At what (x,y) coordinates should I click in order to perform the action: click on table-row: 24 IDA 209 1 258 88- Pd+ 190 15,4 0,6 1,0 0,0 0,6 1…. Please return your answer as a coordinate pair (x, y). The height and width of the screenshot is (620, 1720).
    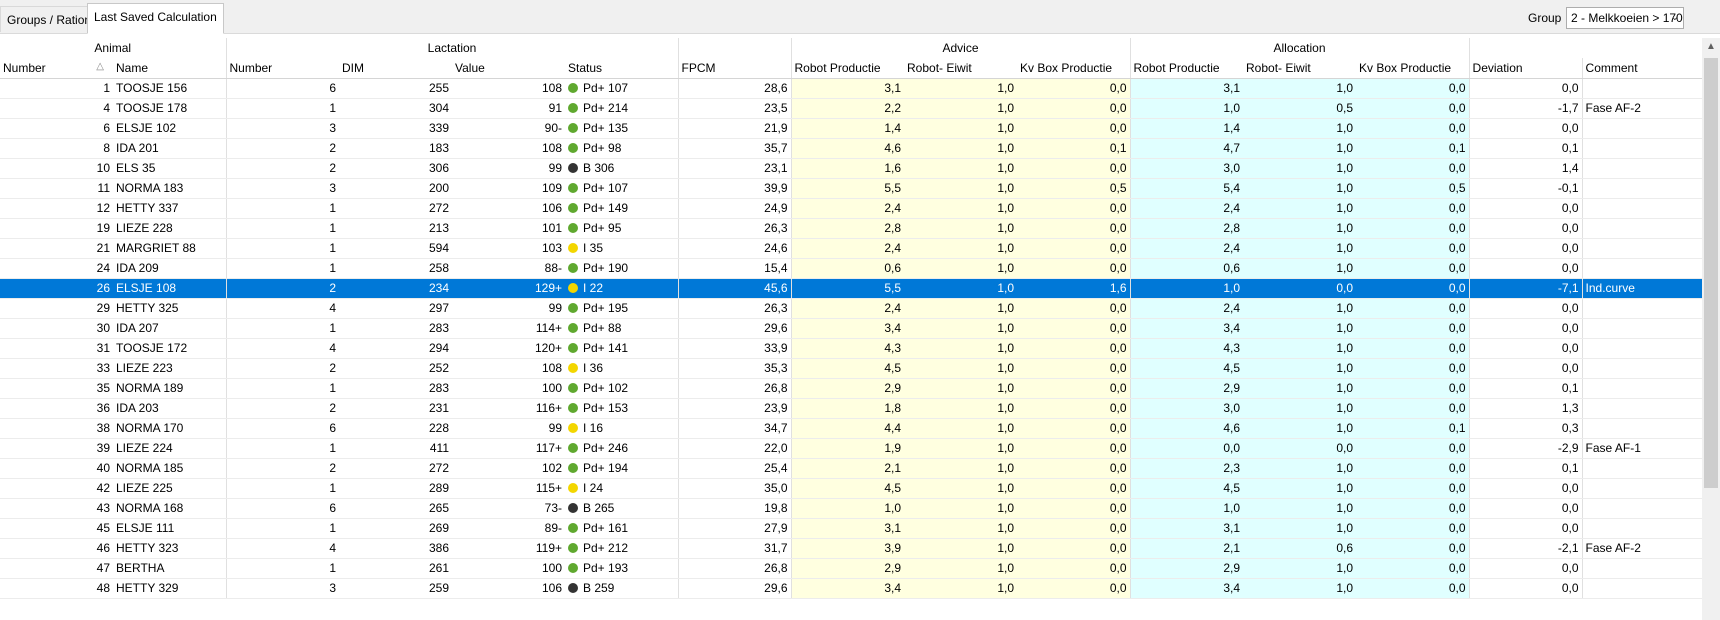
    Looking at the image, I should click on (851, 268).